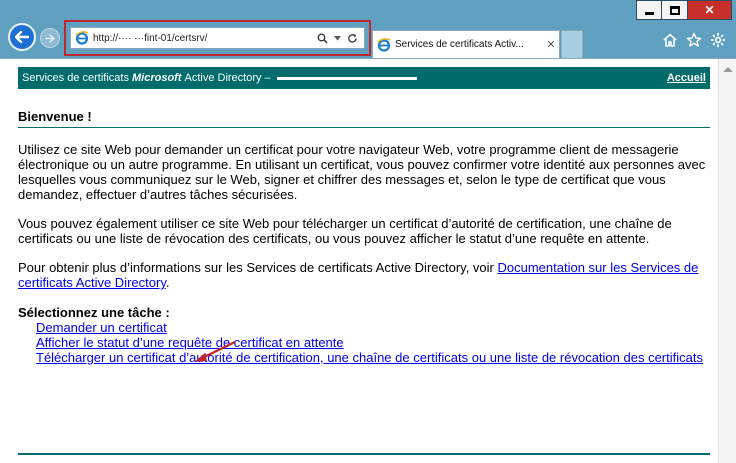 The image size is (736, 463). What do you see at coordinates (346, 78) in the screenshot?
I see `redacted-server-name` at bounding box center [346, 78].